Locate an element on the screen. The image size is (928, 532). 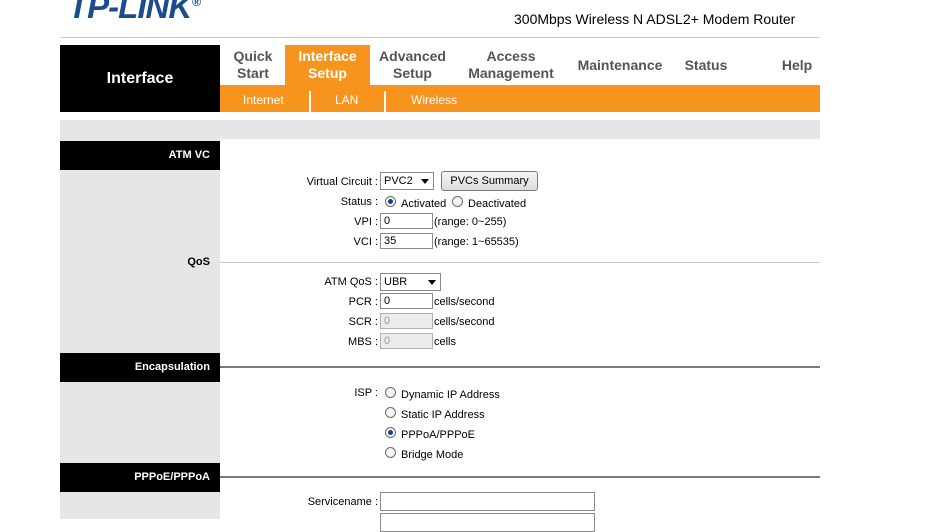
header-divider is located at coordinates (440, 37).